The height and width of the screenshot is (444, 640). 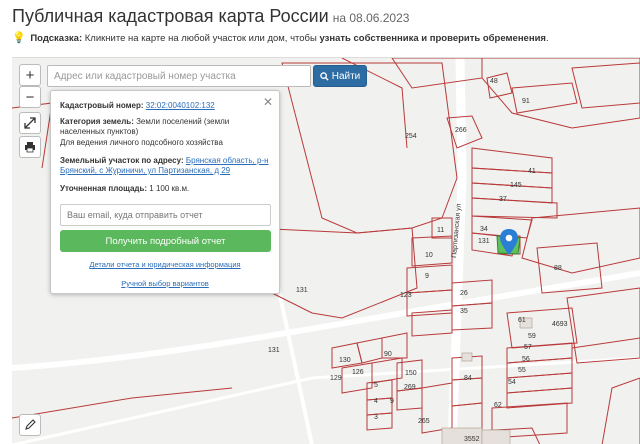 I want to click on parcel-label: 145, so click(x=516, y=185).